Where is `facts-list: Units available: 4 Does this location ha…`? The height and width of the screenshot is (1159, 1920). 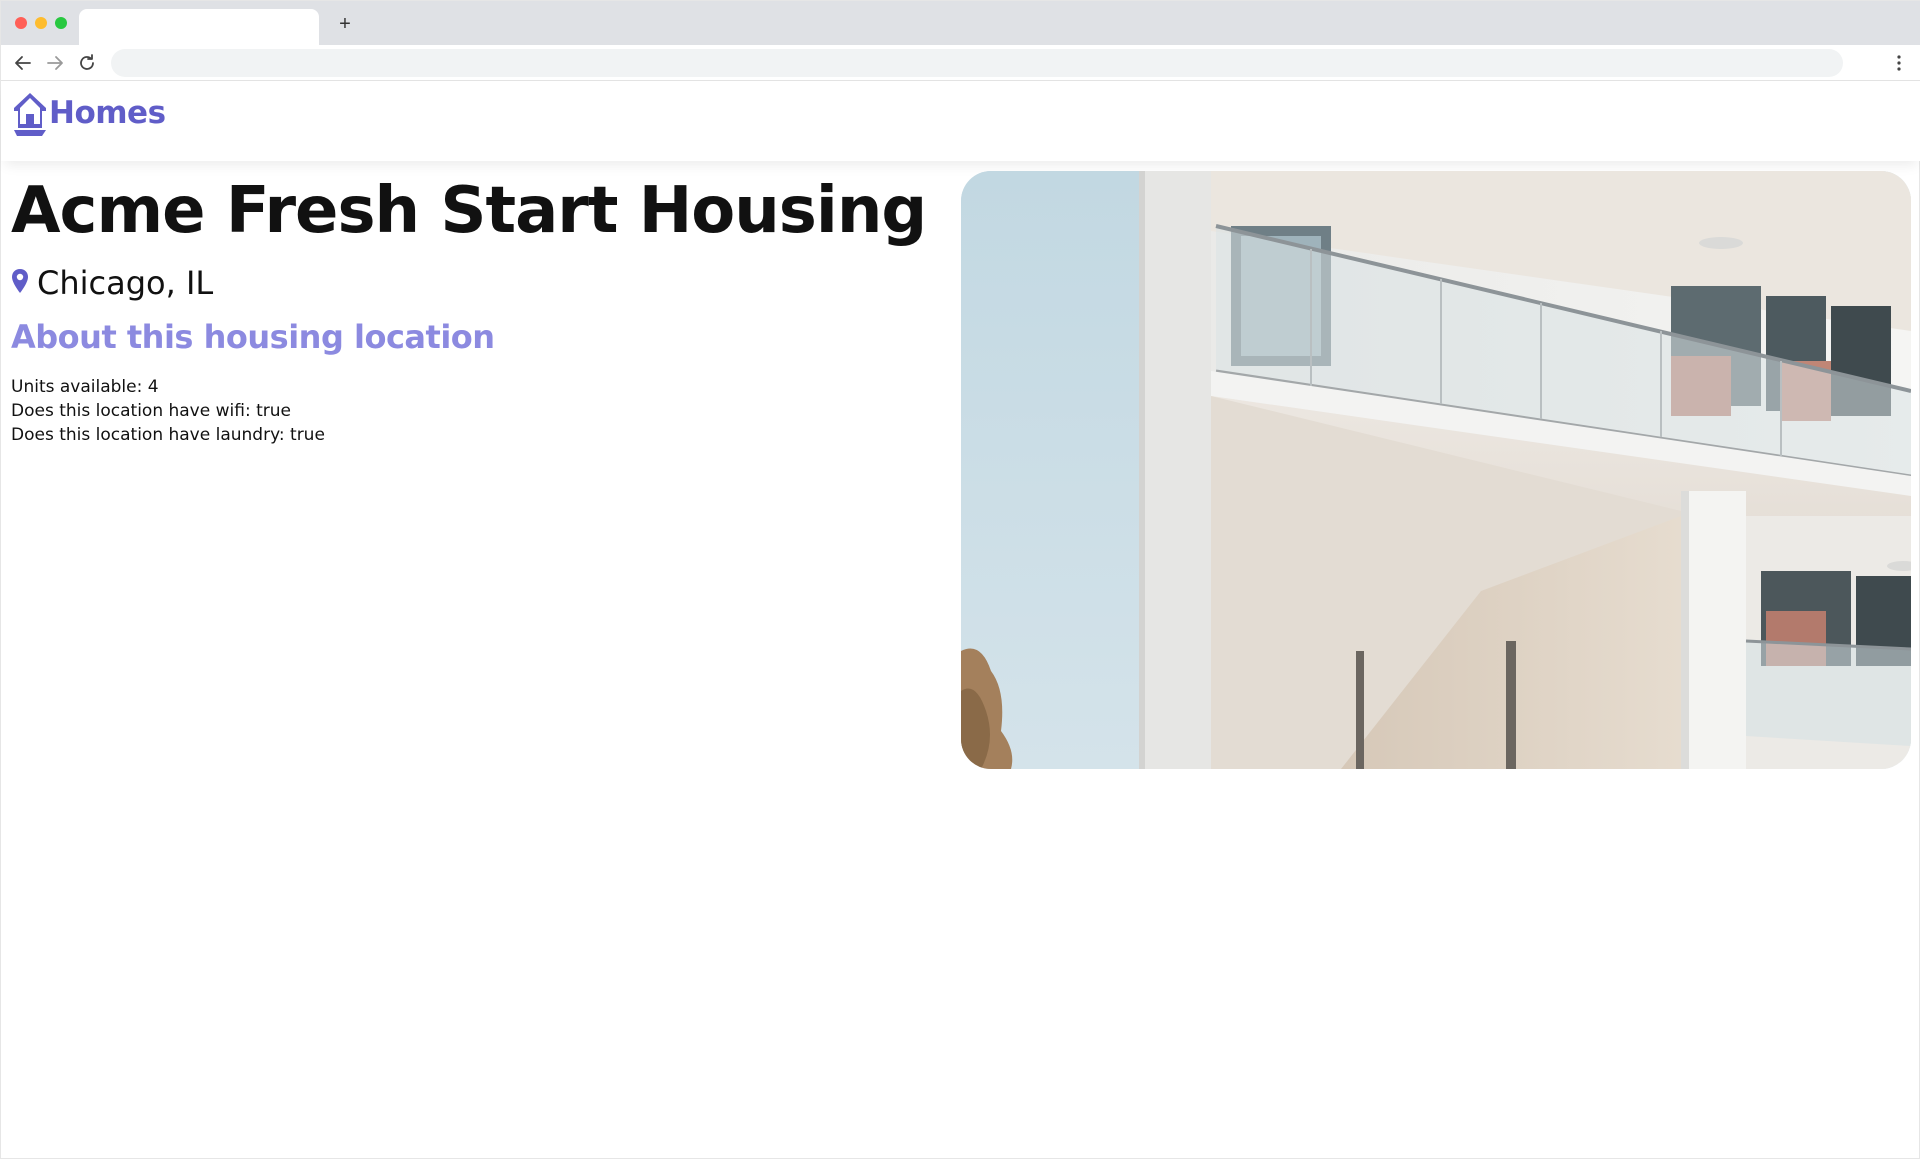
facts-list: Units available: 4 Does this location ha… is located at coordinates (471, 411).